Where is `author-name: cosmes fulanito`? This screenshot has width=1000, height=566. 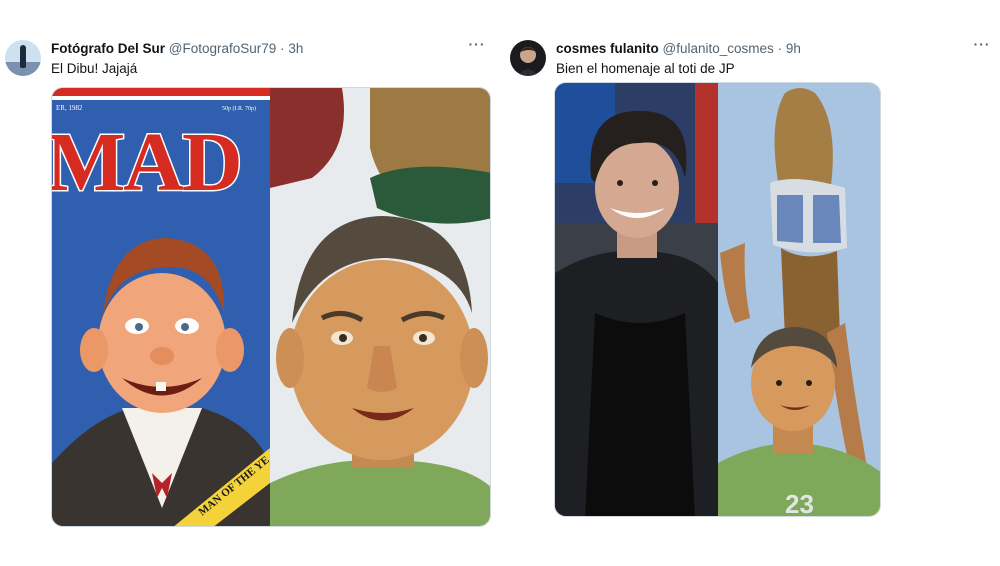
author-name: cosmes fulanito is located at coordinates (607, 48).